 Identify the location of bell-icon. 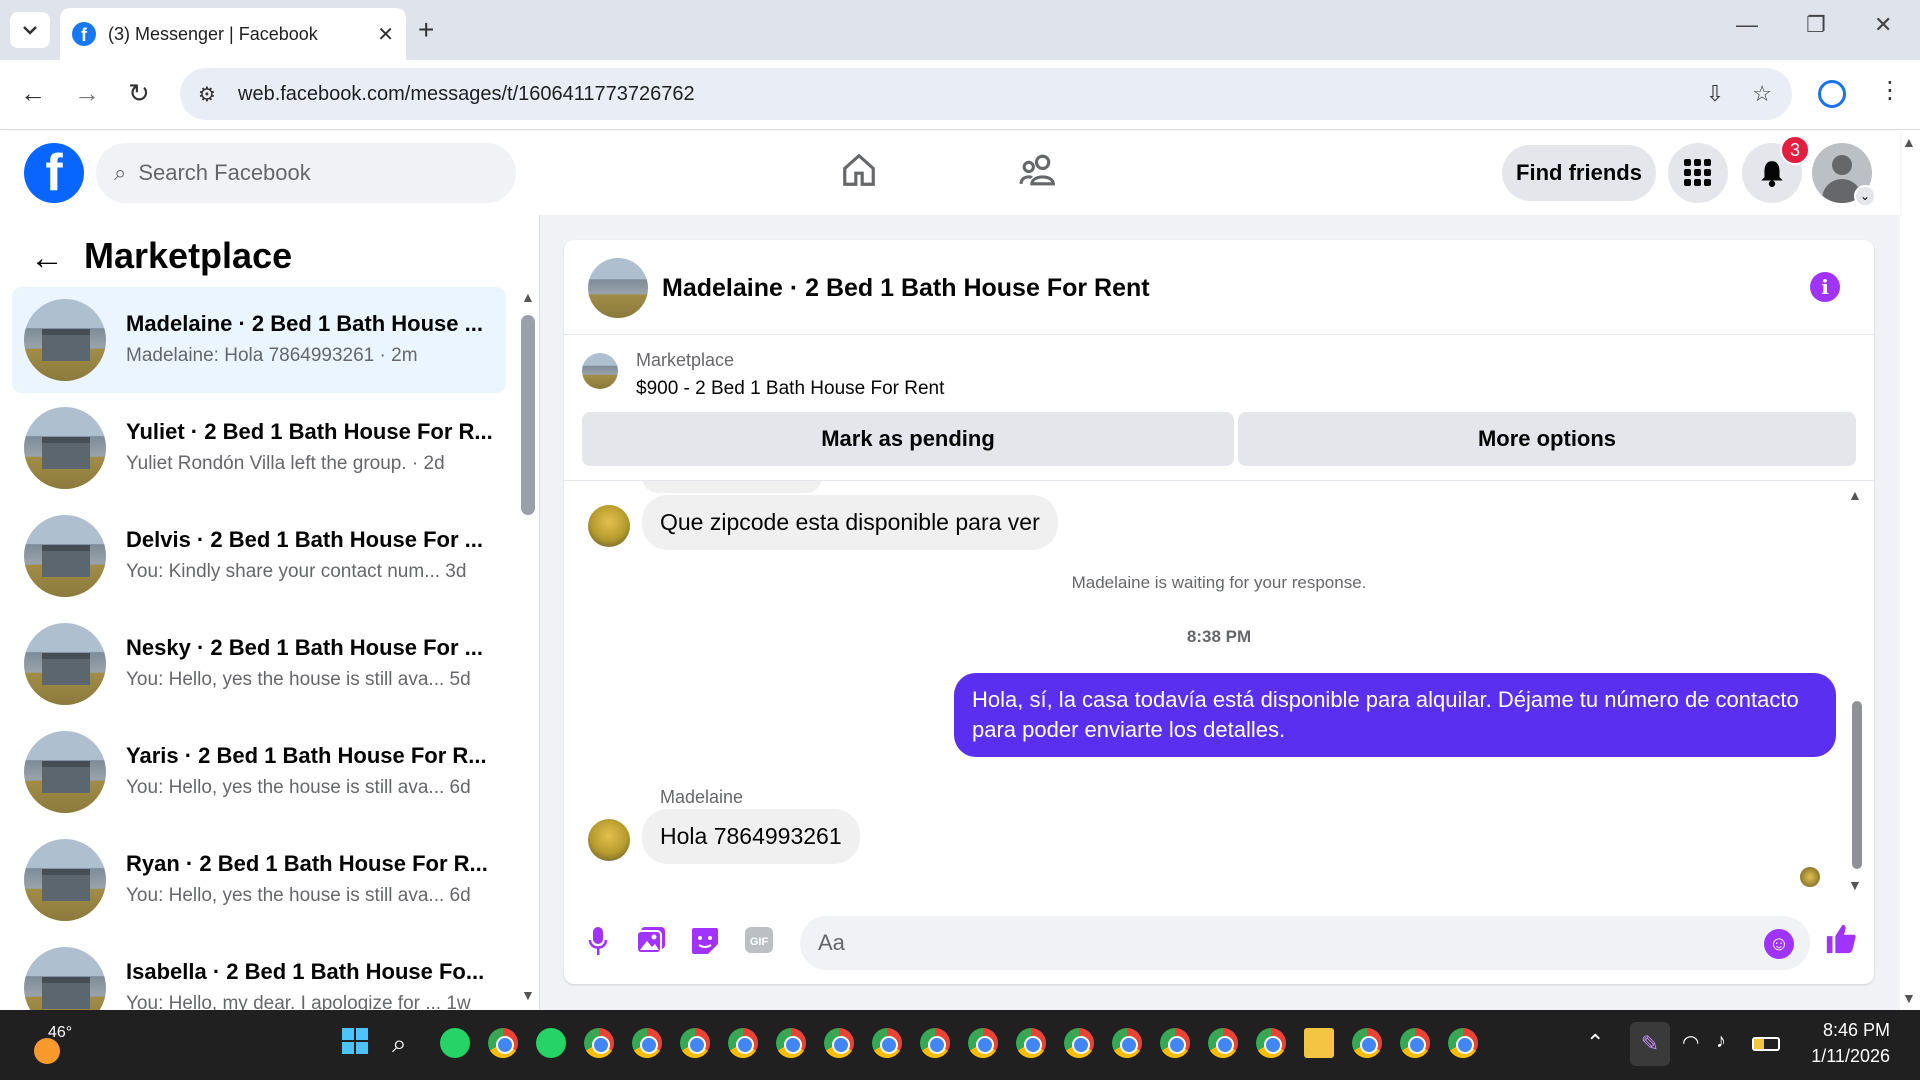
(1772, 174).